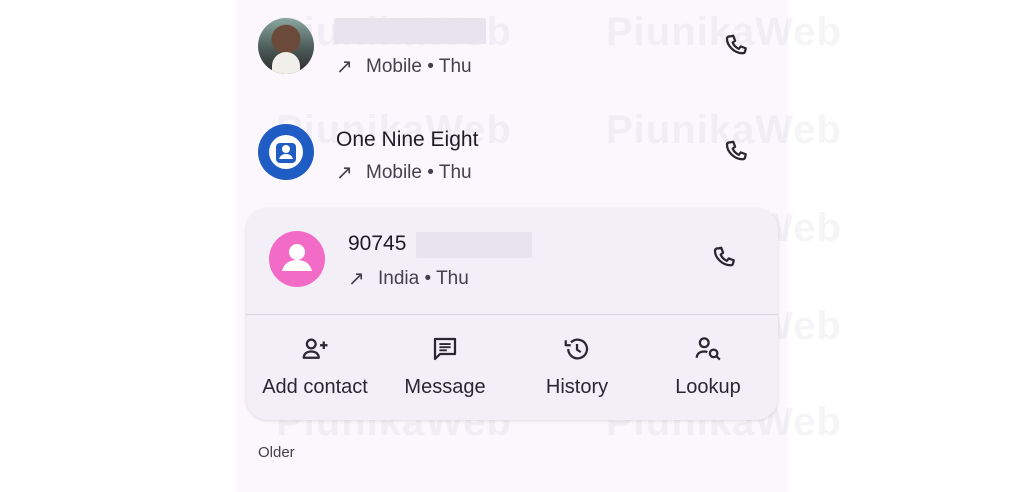 The image size is (1024, 492). Describe the element at coordinates (315, 387) in the screenshot. I see `add-contact-label: Add contact` at that location.